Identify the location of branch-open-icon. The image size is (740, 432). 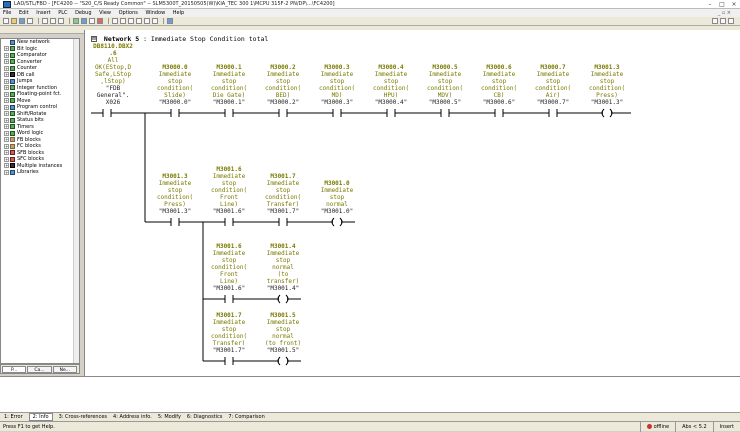
(147, 21).